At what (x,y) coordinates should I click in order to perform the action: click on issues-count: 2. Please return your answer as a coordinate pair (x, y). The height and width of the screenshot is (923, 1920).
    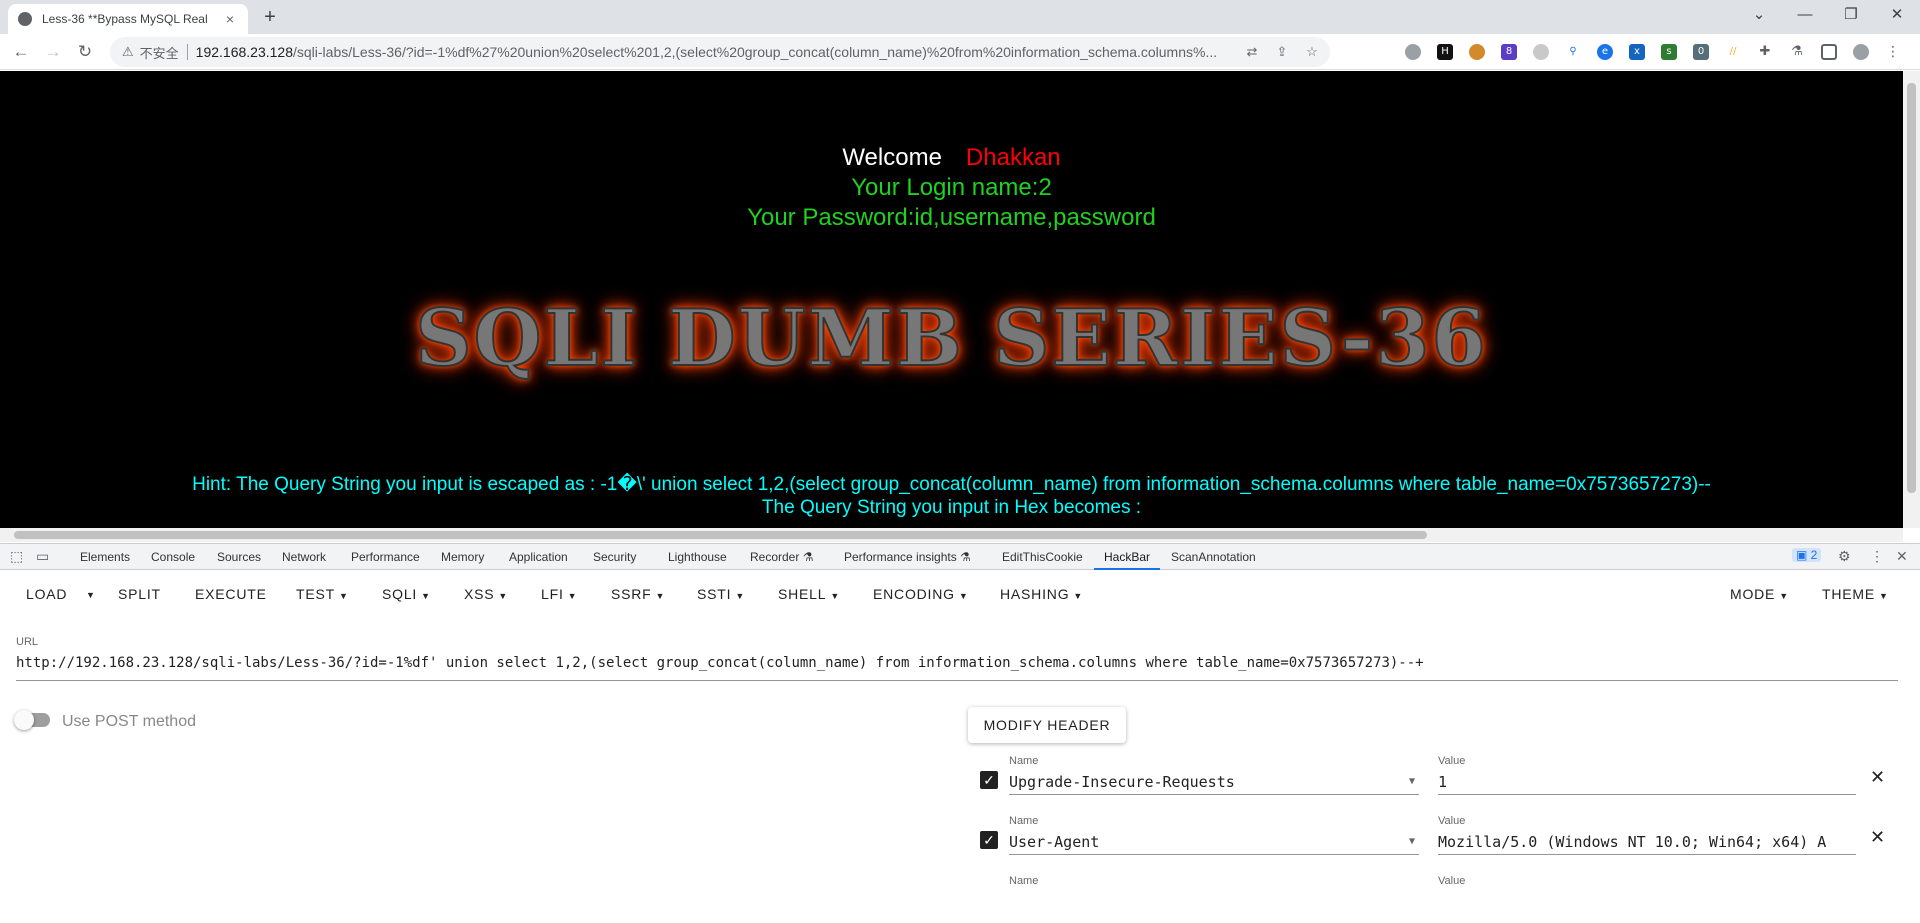
    Looking at the image, I should click on (1814, 555).